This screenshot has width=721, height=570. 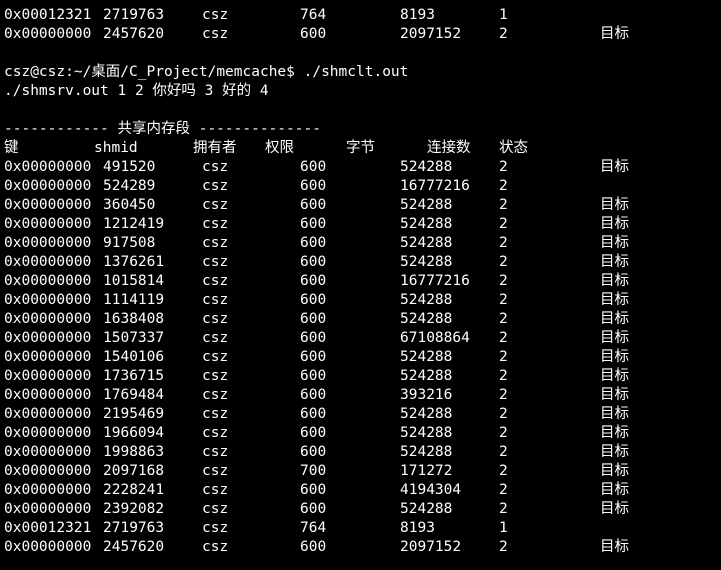 I want to click on table-row: 0x00000000 1769484 csz 600 393216 2 目标, so click(x=360, y=395).